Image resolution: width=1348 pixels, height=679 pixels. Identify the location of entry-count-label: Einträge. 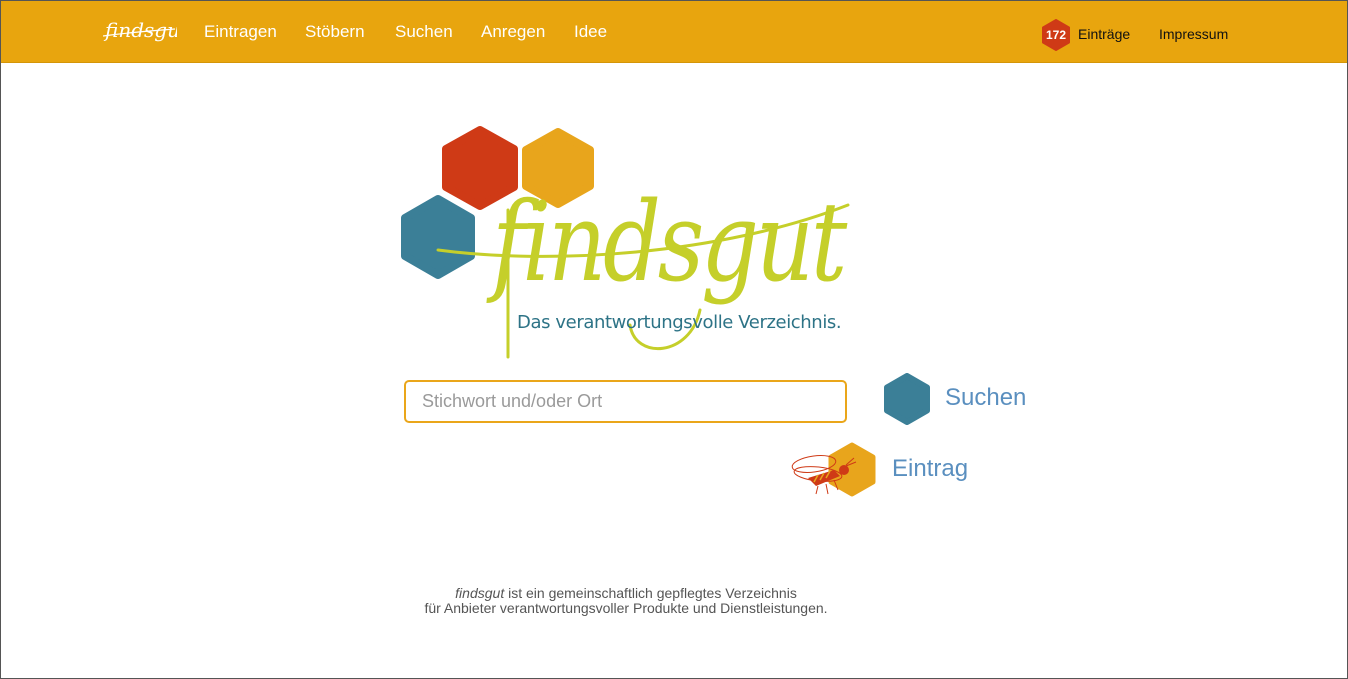
(1104, 34).